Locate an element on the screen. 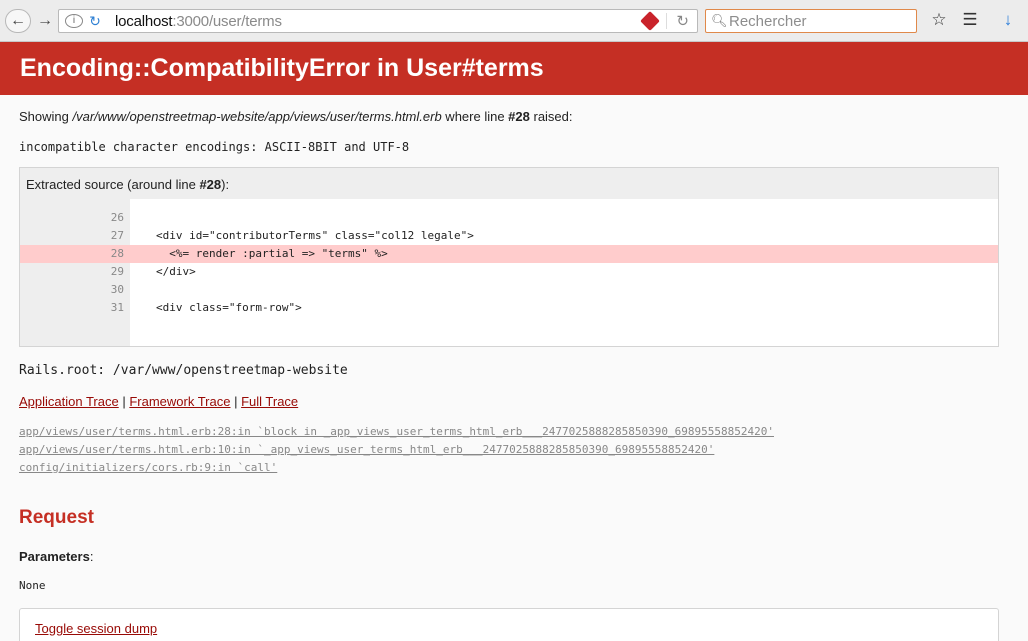 The width and height of the screenshot is (1028, 641). source-head-prefix: Extracted source (around line is located at coordinates (113, 184).